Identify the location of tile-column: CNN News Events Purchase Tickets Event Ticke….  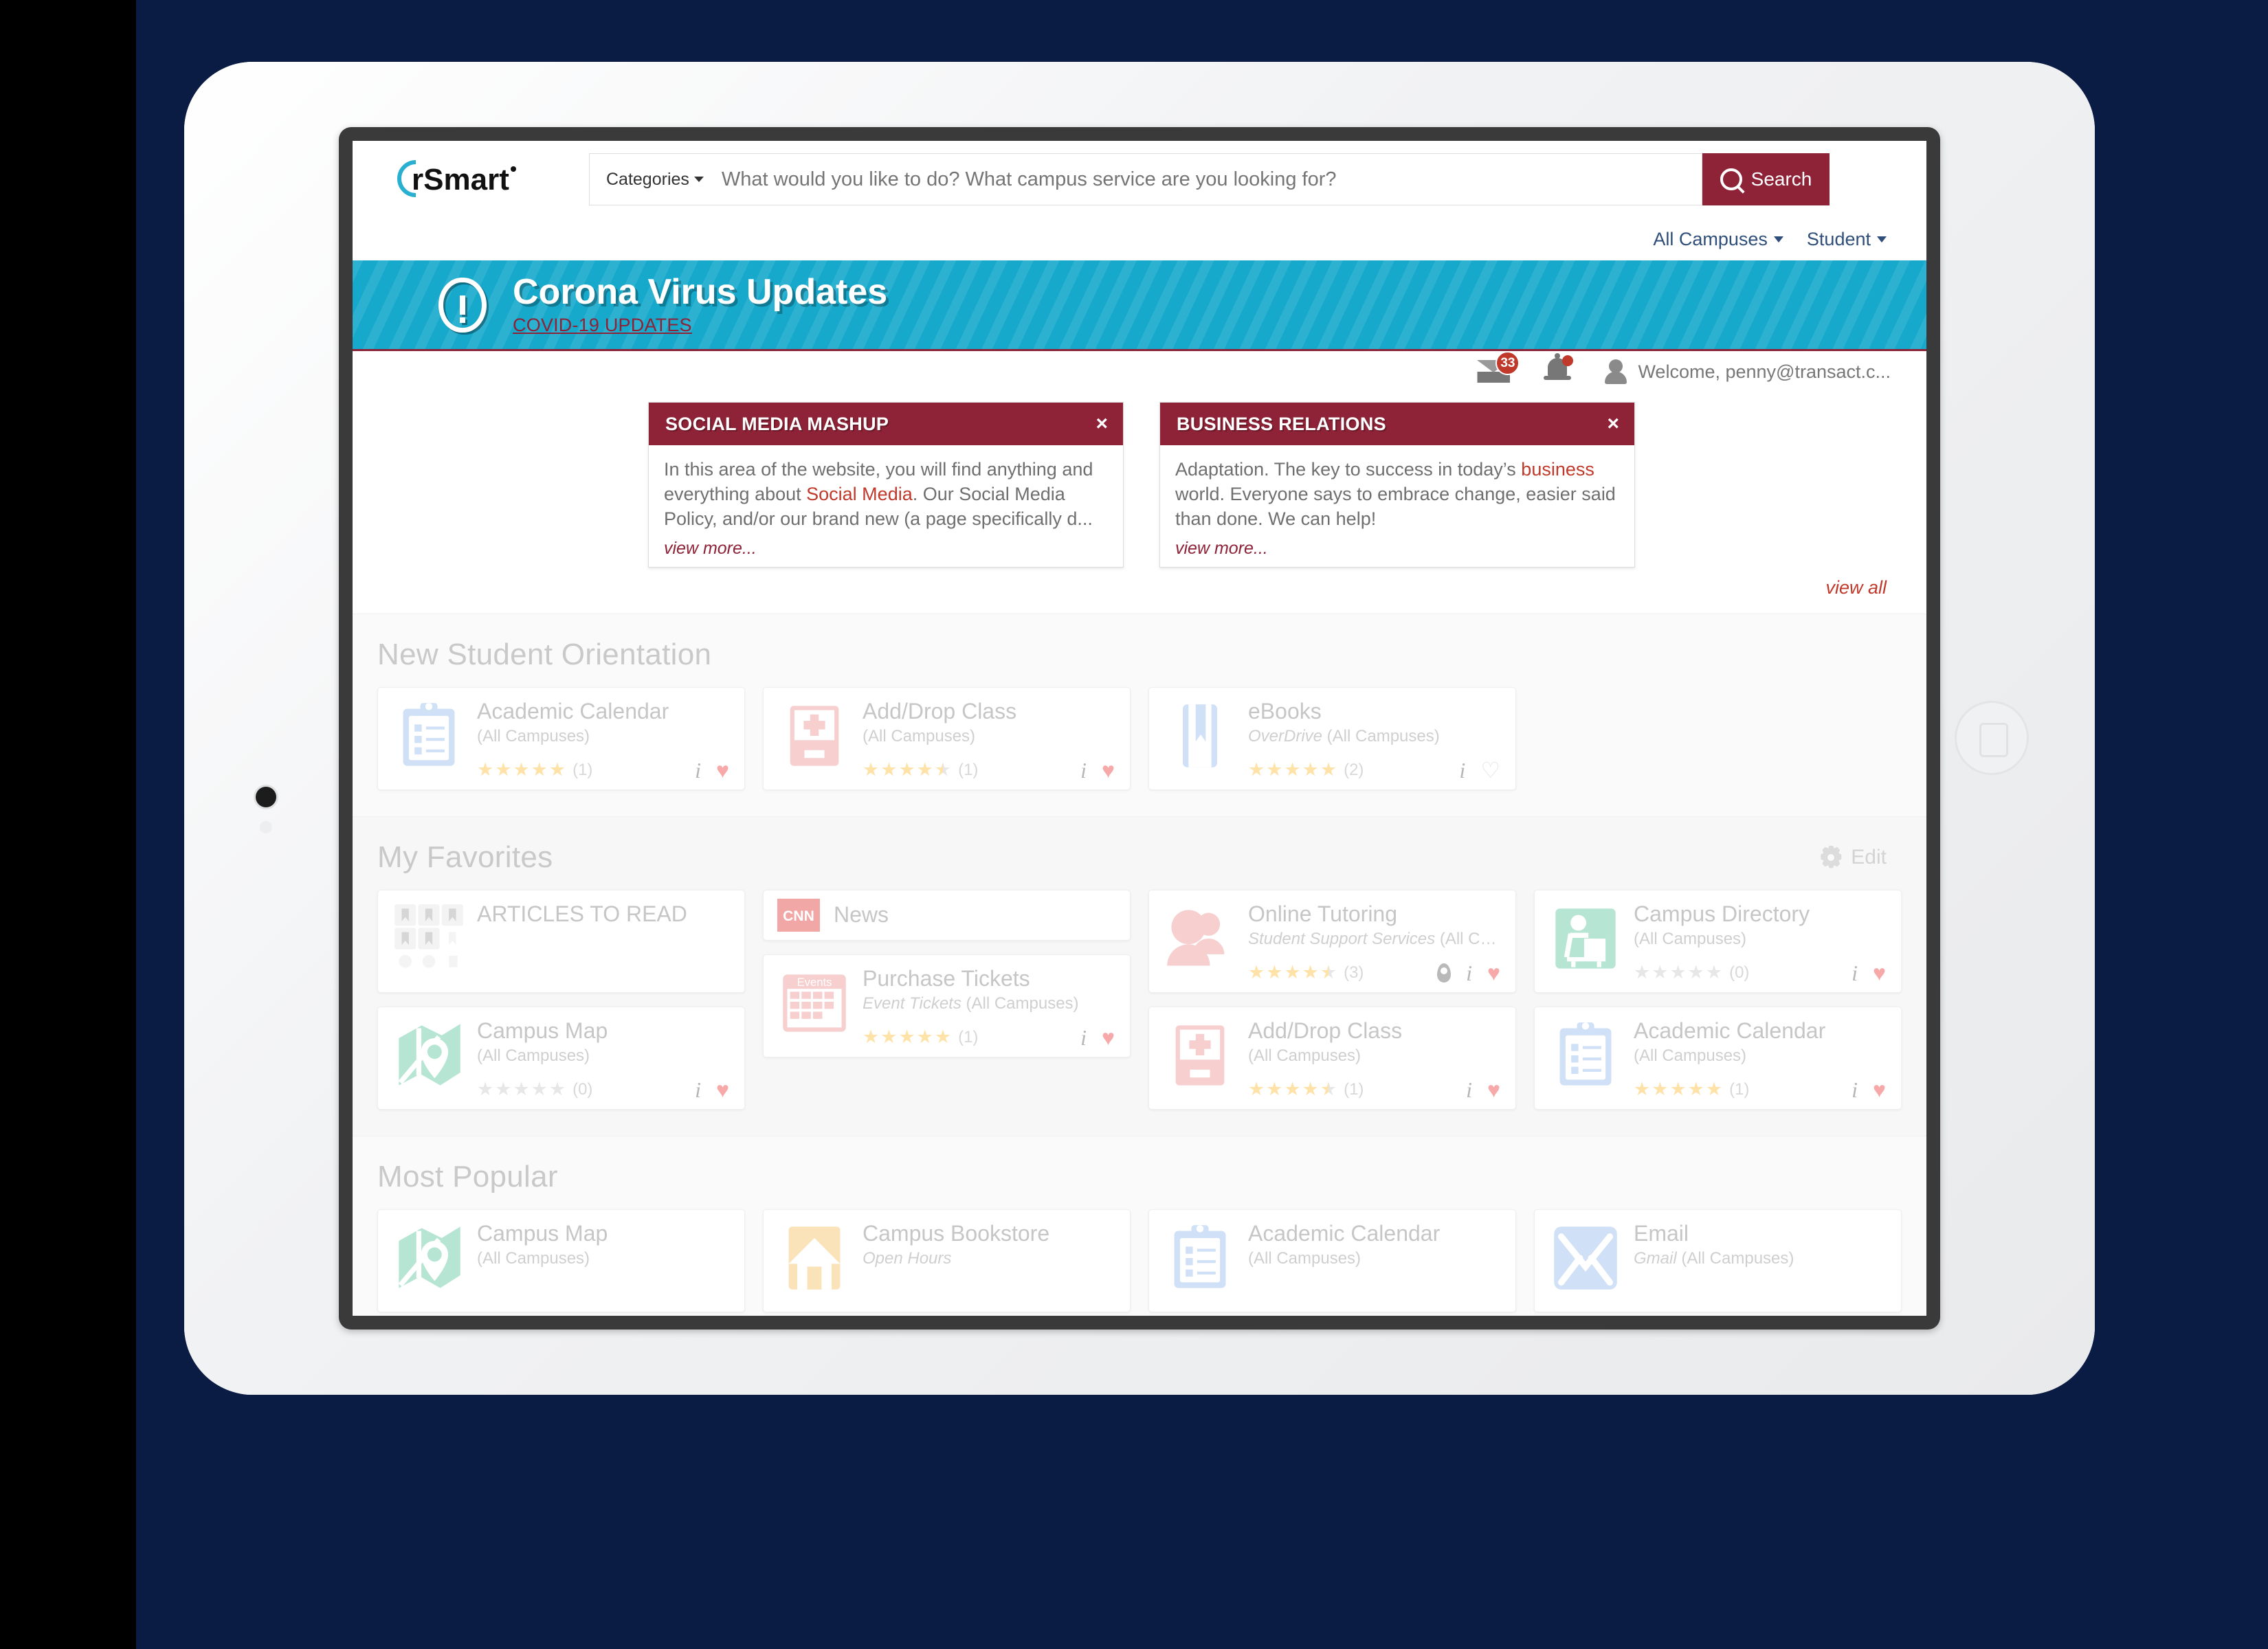
(947, 973).